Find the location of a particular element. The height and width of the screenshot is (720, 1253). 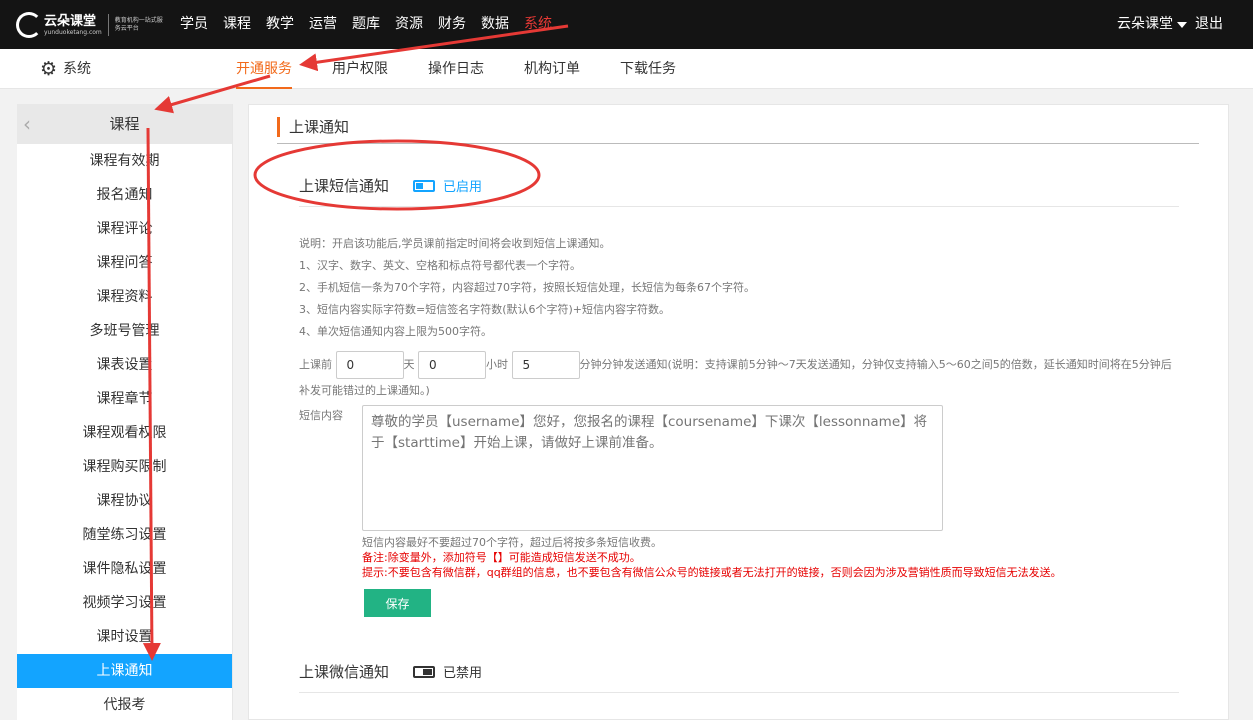

logo: 云朵课堂 yunduoketang.com 教育机构一站式服务云平台 is located at coordinates (89, 25).